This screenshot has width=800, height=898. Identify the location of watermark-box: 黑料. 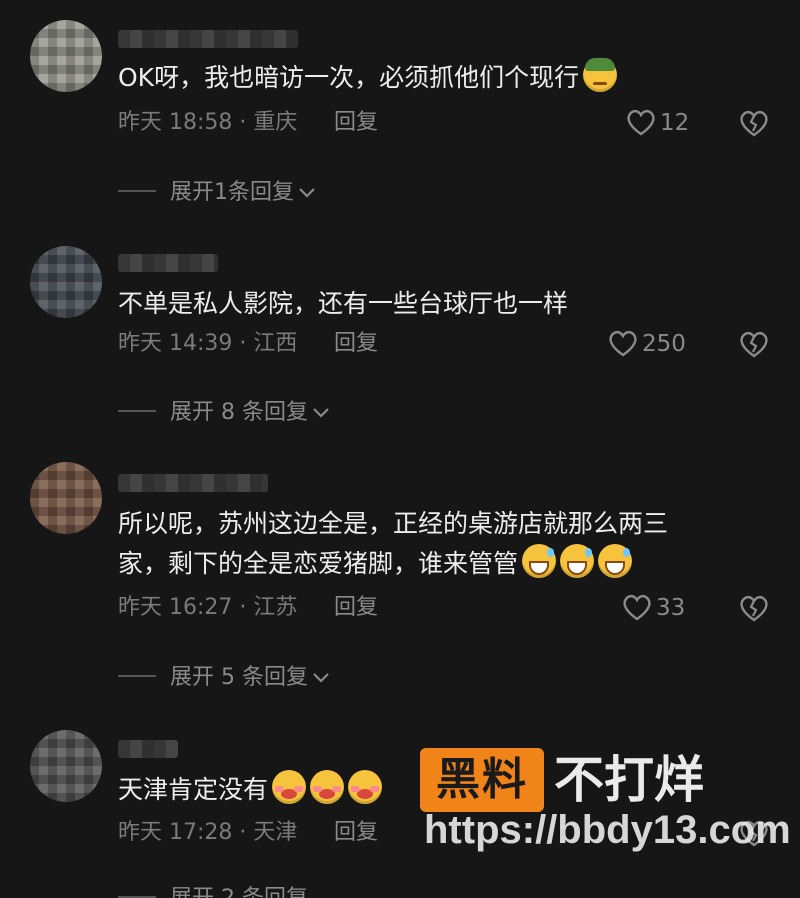
(482, 780).